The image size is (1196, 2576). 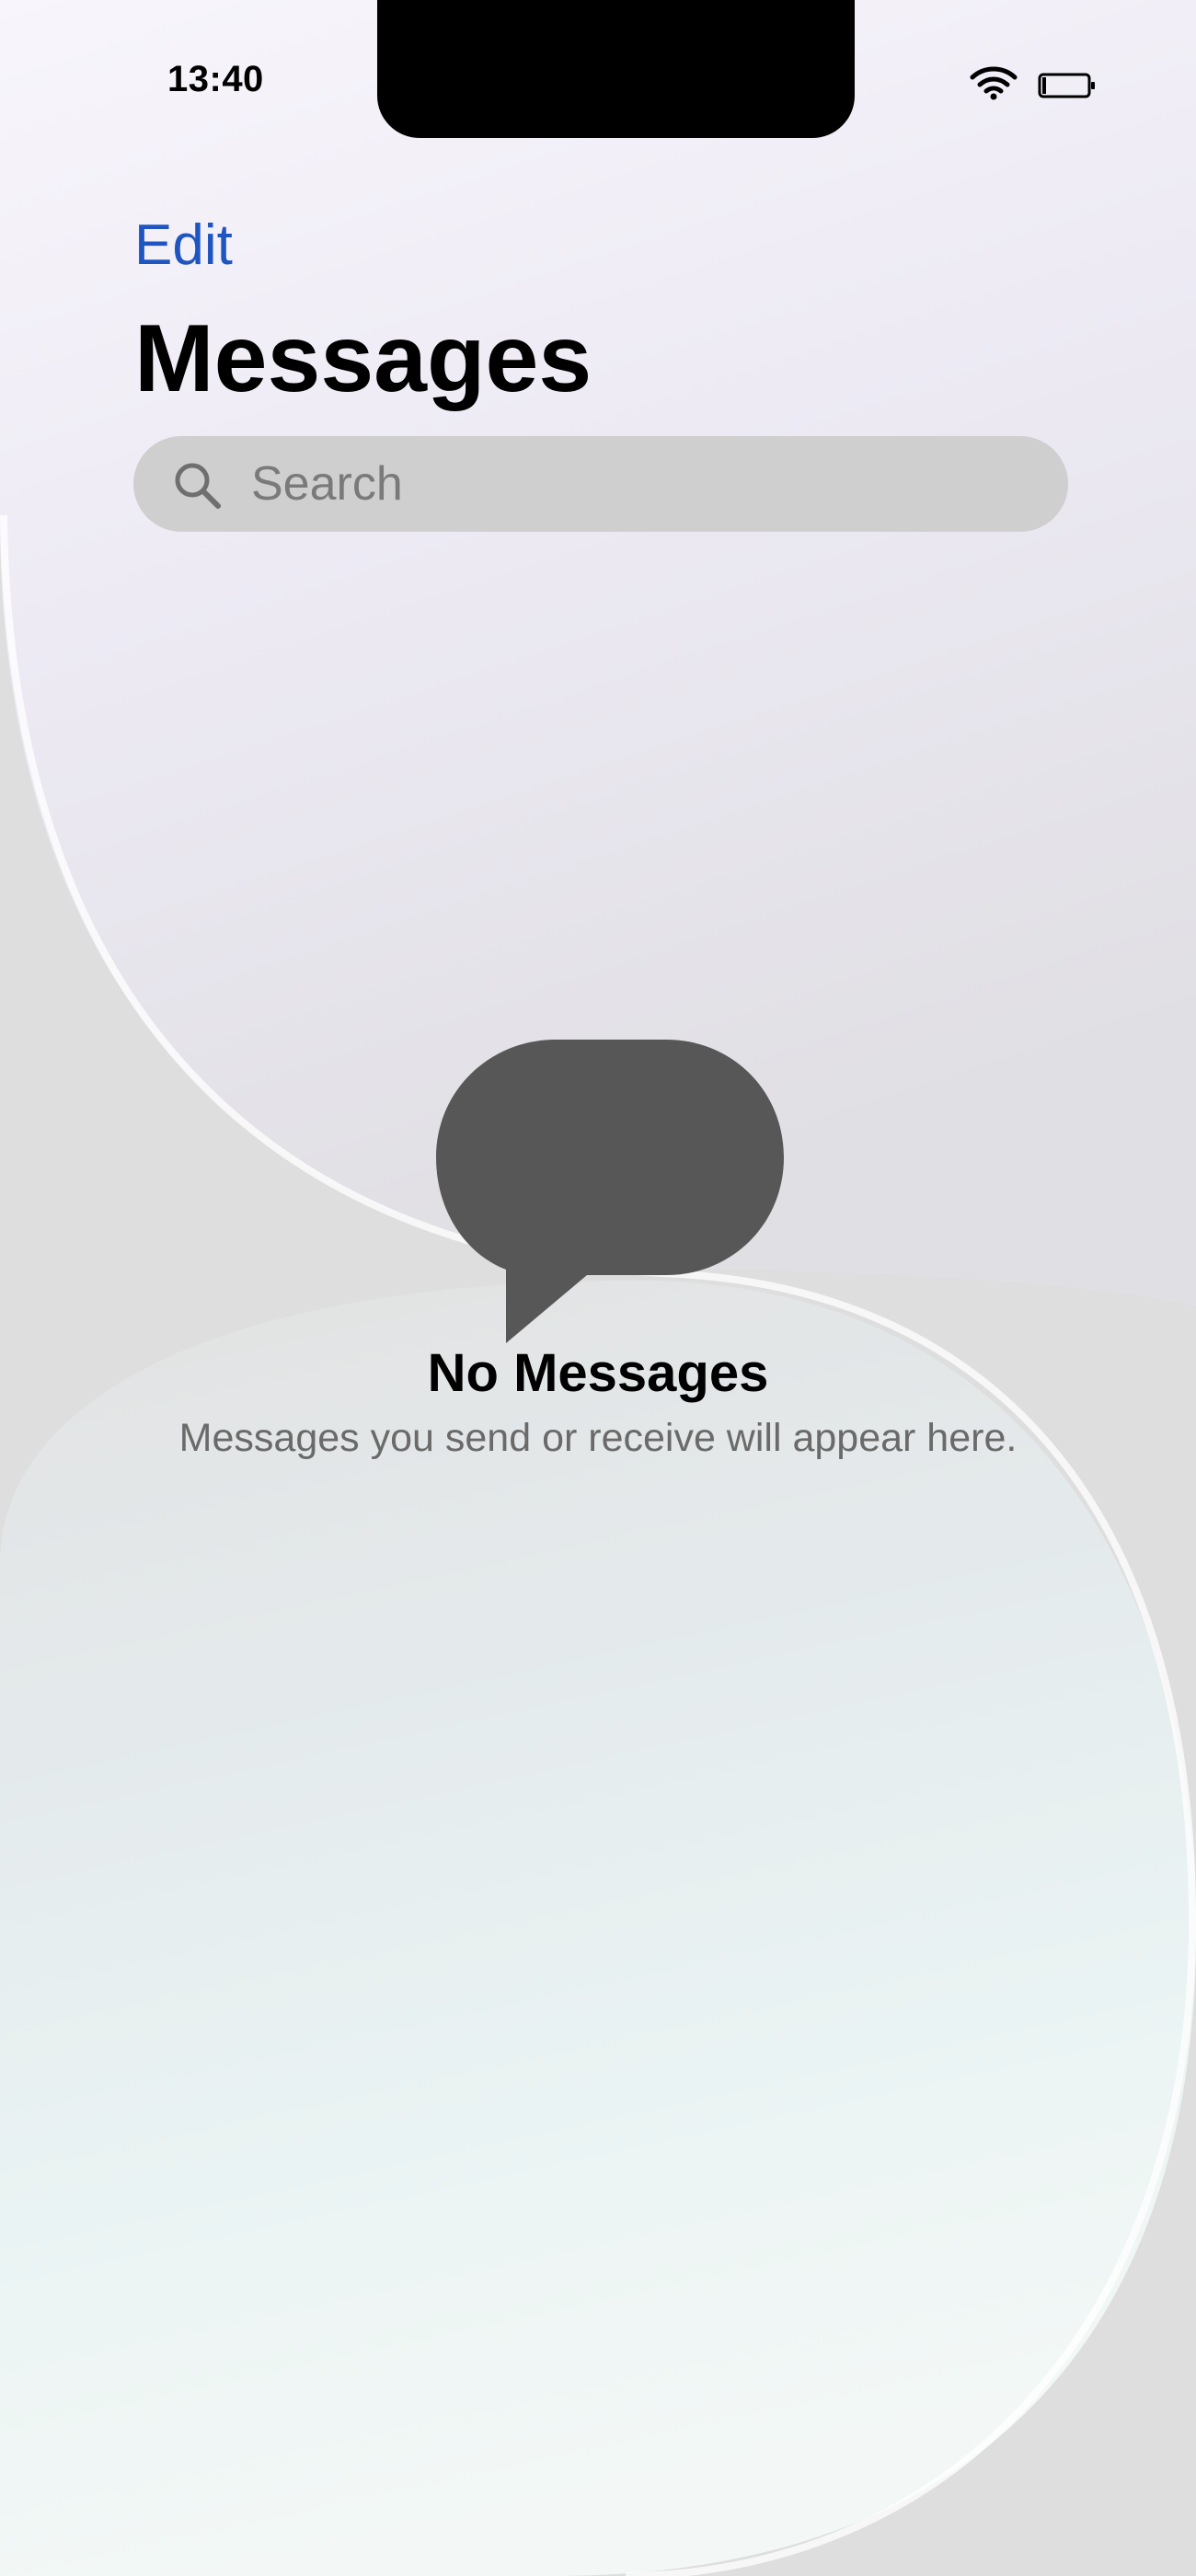 I want to click on search-input: Search, so click(x=600, y=484).